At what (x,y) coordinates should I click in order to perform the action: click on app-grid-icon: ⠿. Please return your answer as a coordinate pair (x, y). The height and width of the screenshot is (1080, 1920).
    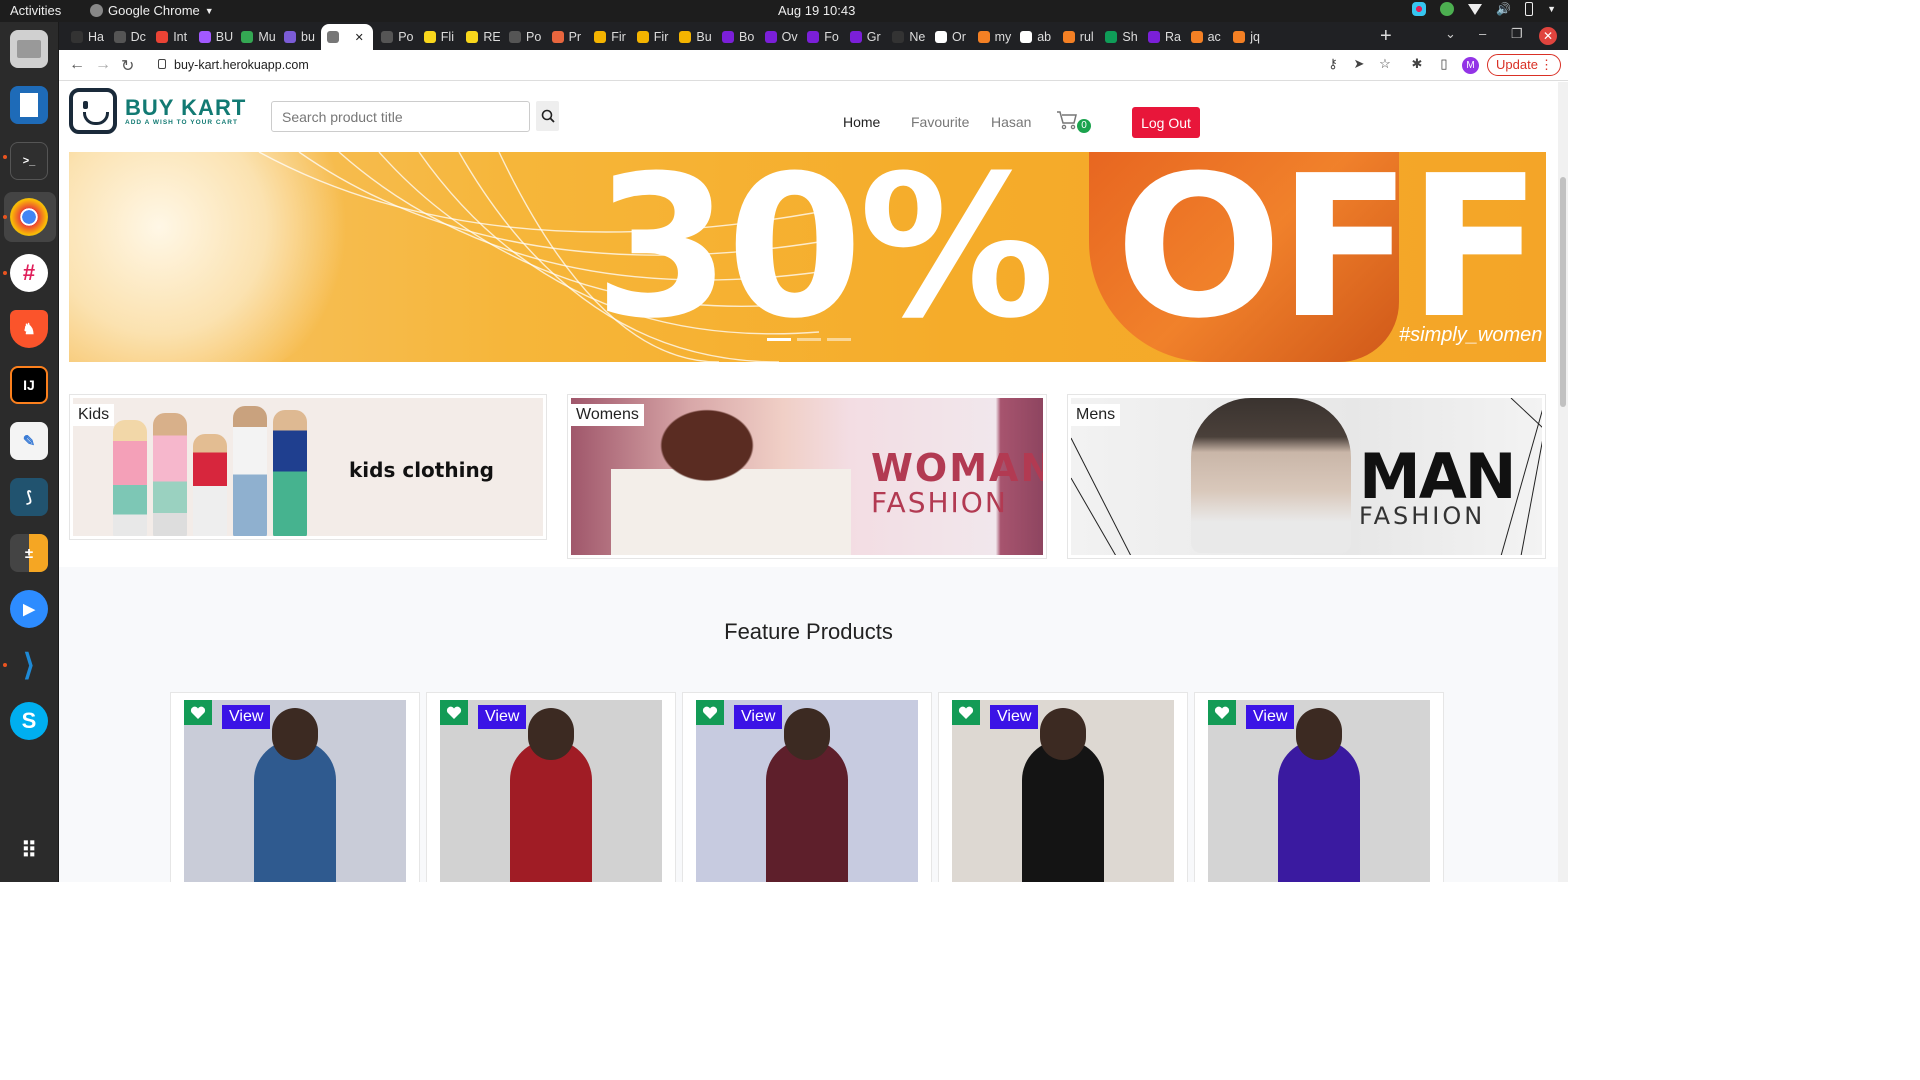
    Looking at the image, I should click on (29, 851).